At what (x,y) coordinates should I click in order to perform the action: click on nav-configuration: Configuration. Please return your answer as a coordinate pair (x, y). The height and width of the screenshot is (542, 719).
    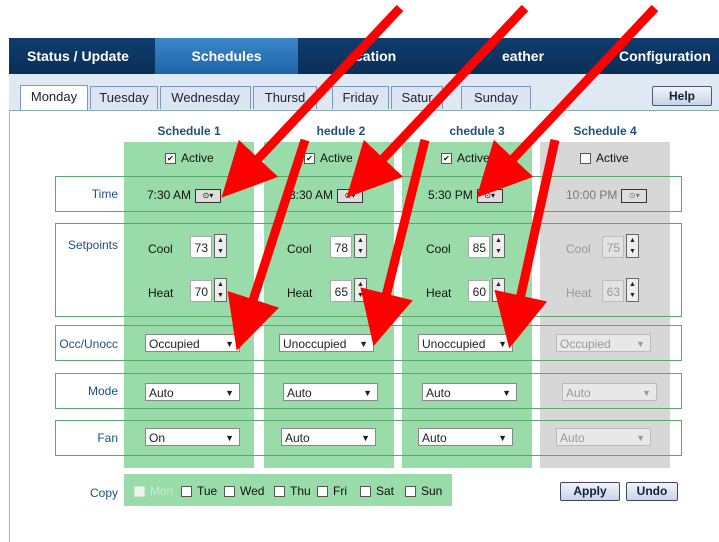
    Looking at the image, I should click on (665, 56).